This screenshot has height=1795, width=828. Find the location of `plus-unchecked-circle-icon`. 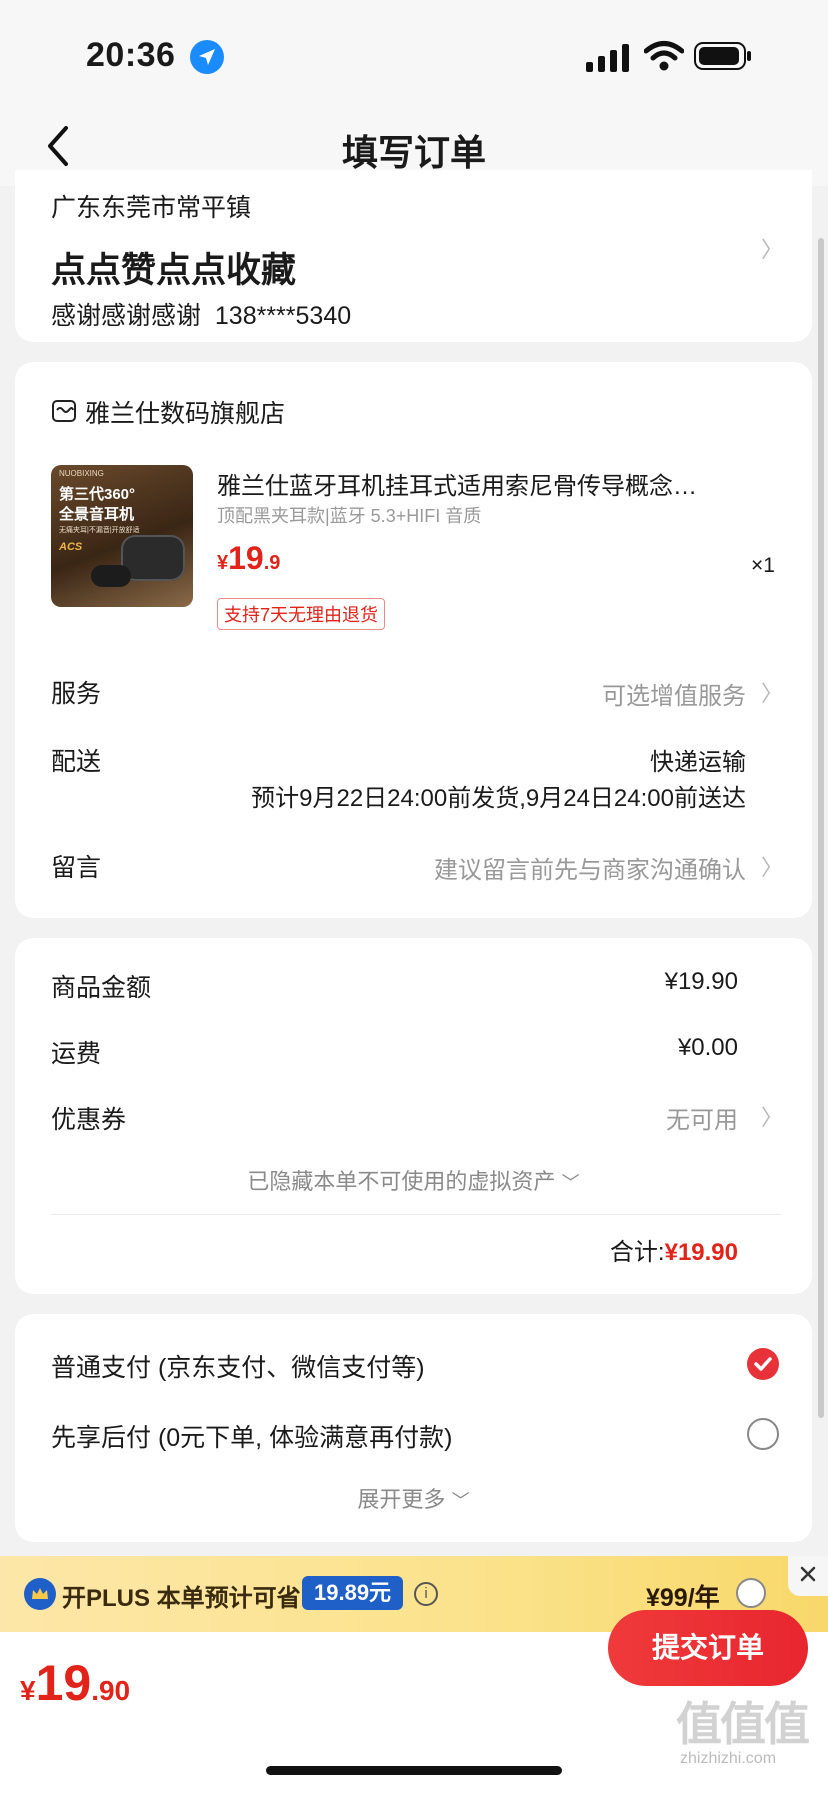

plus-unchecked-circle-icon is located at coordinates (751, 1593).